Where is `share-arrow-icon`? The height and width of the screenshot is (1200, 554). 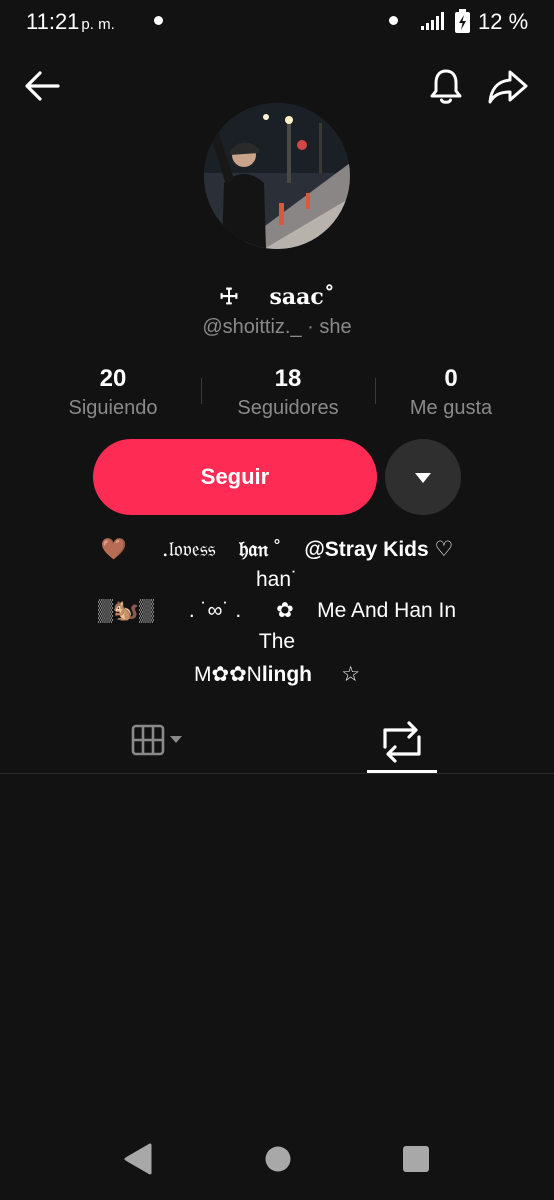
share-arrow-icon is located at coordinates (508, 87).